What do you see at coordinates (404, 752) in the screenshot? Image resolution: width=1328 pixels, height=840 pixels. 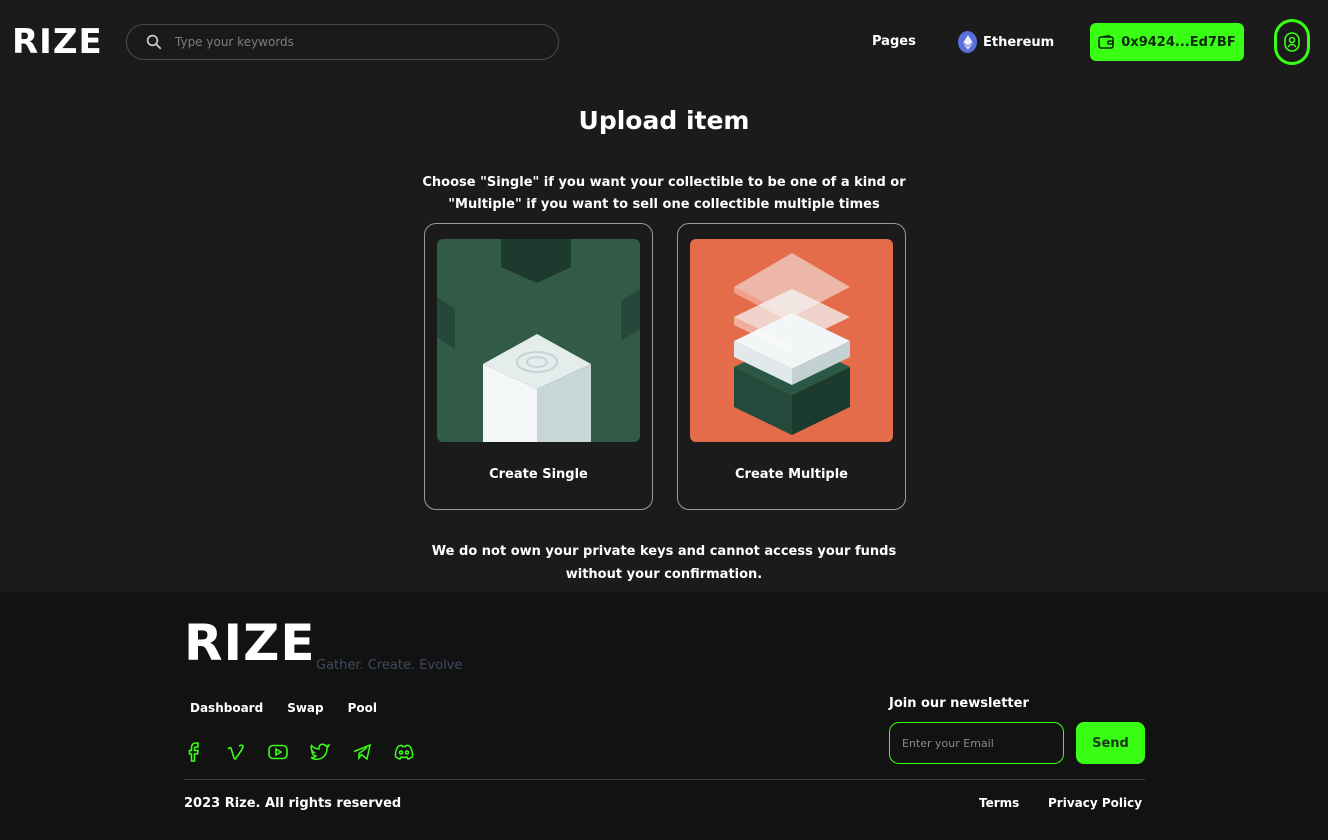 I see `discord-icon` at bounding box center [404, 752].